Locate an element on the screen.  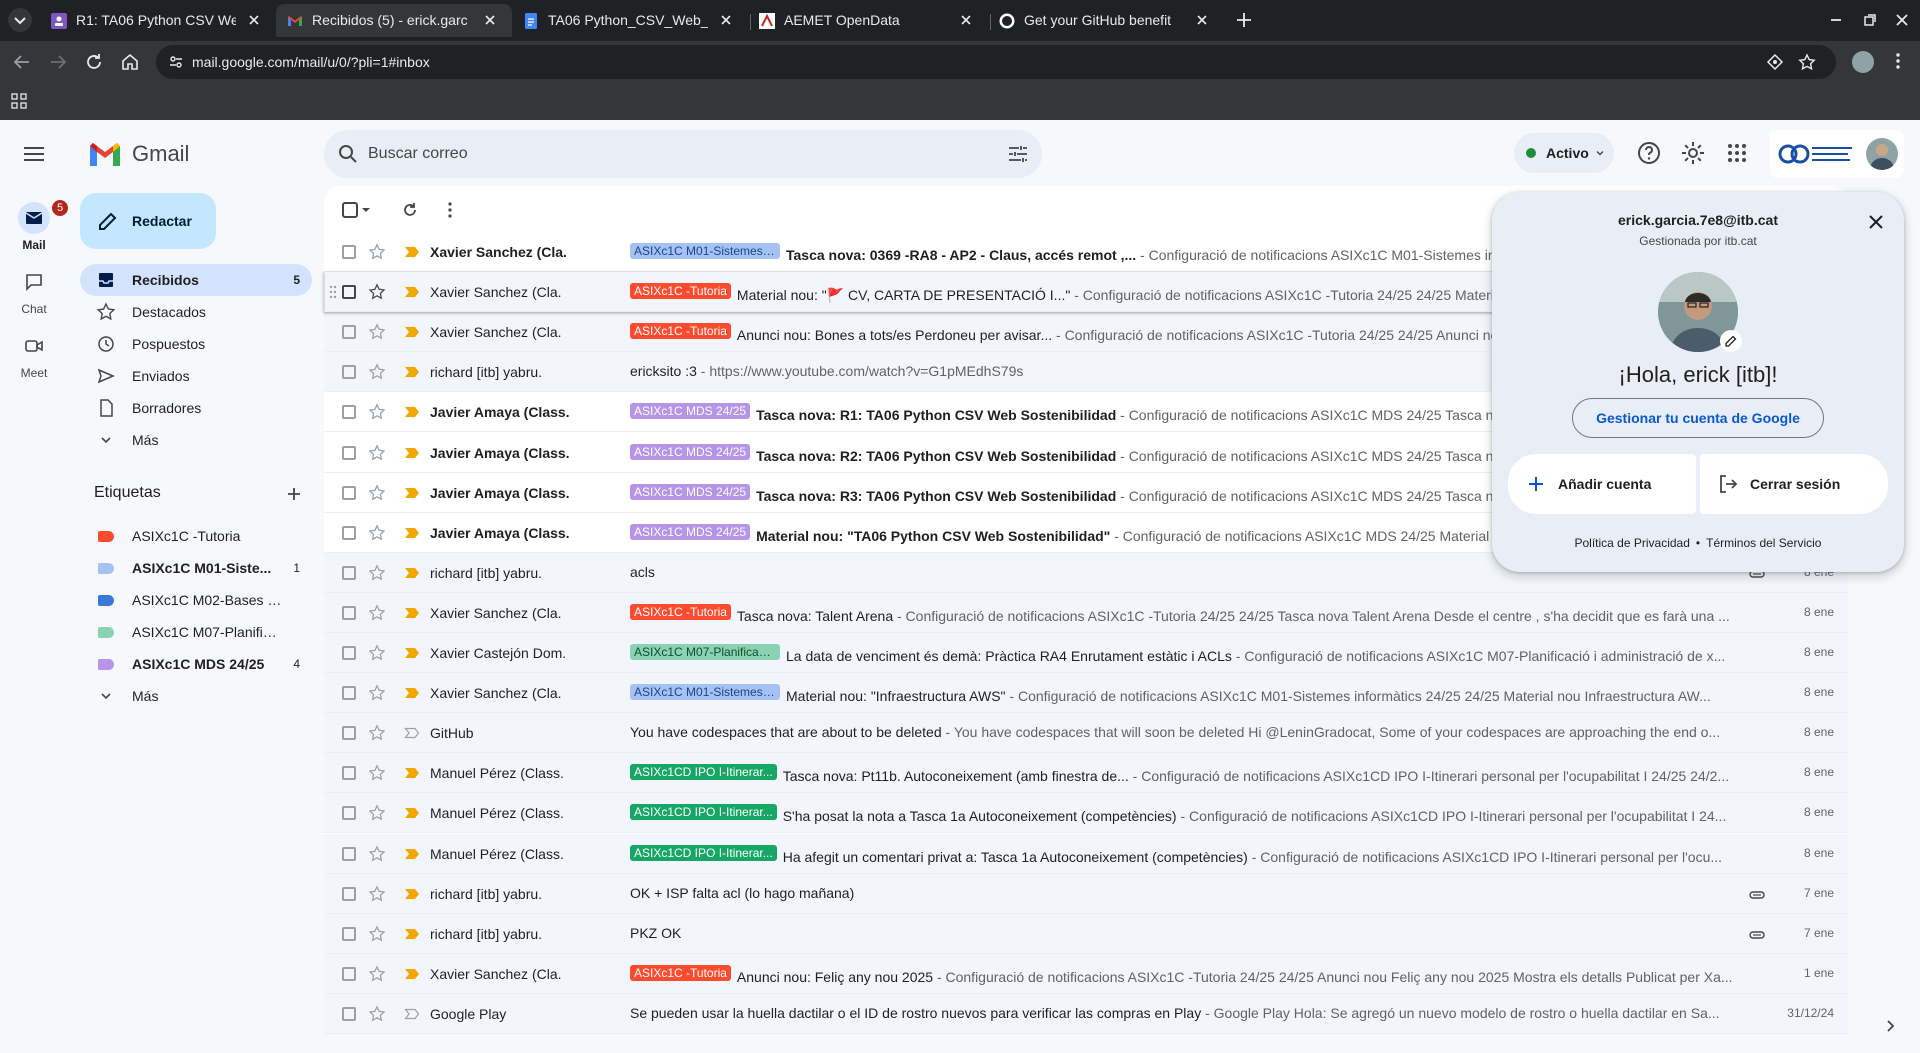
chevron-down-icon is located at coordinates (366, 210).